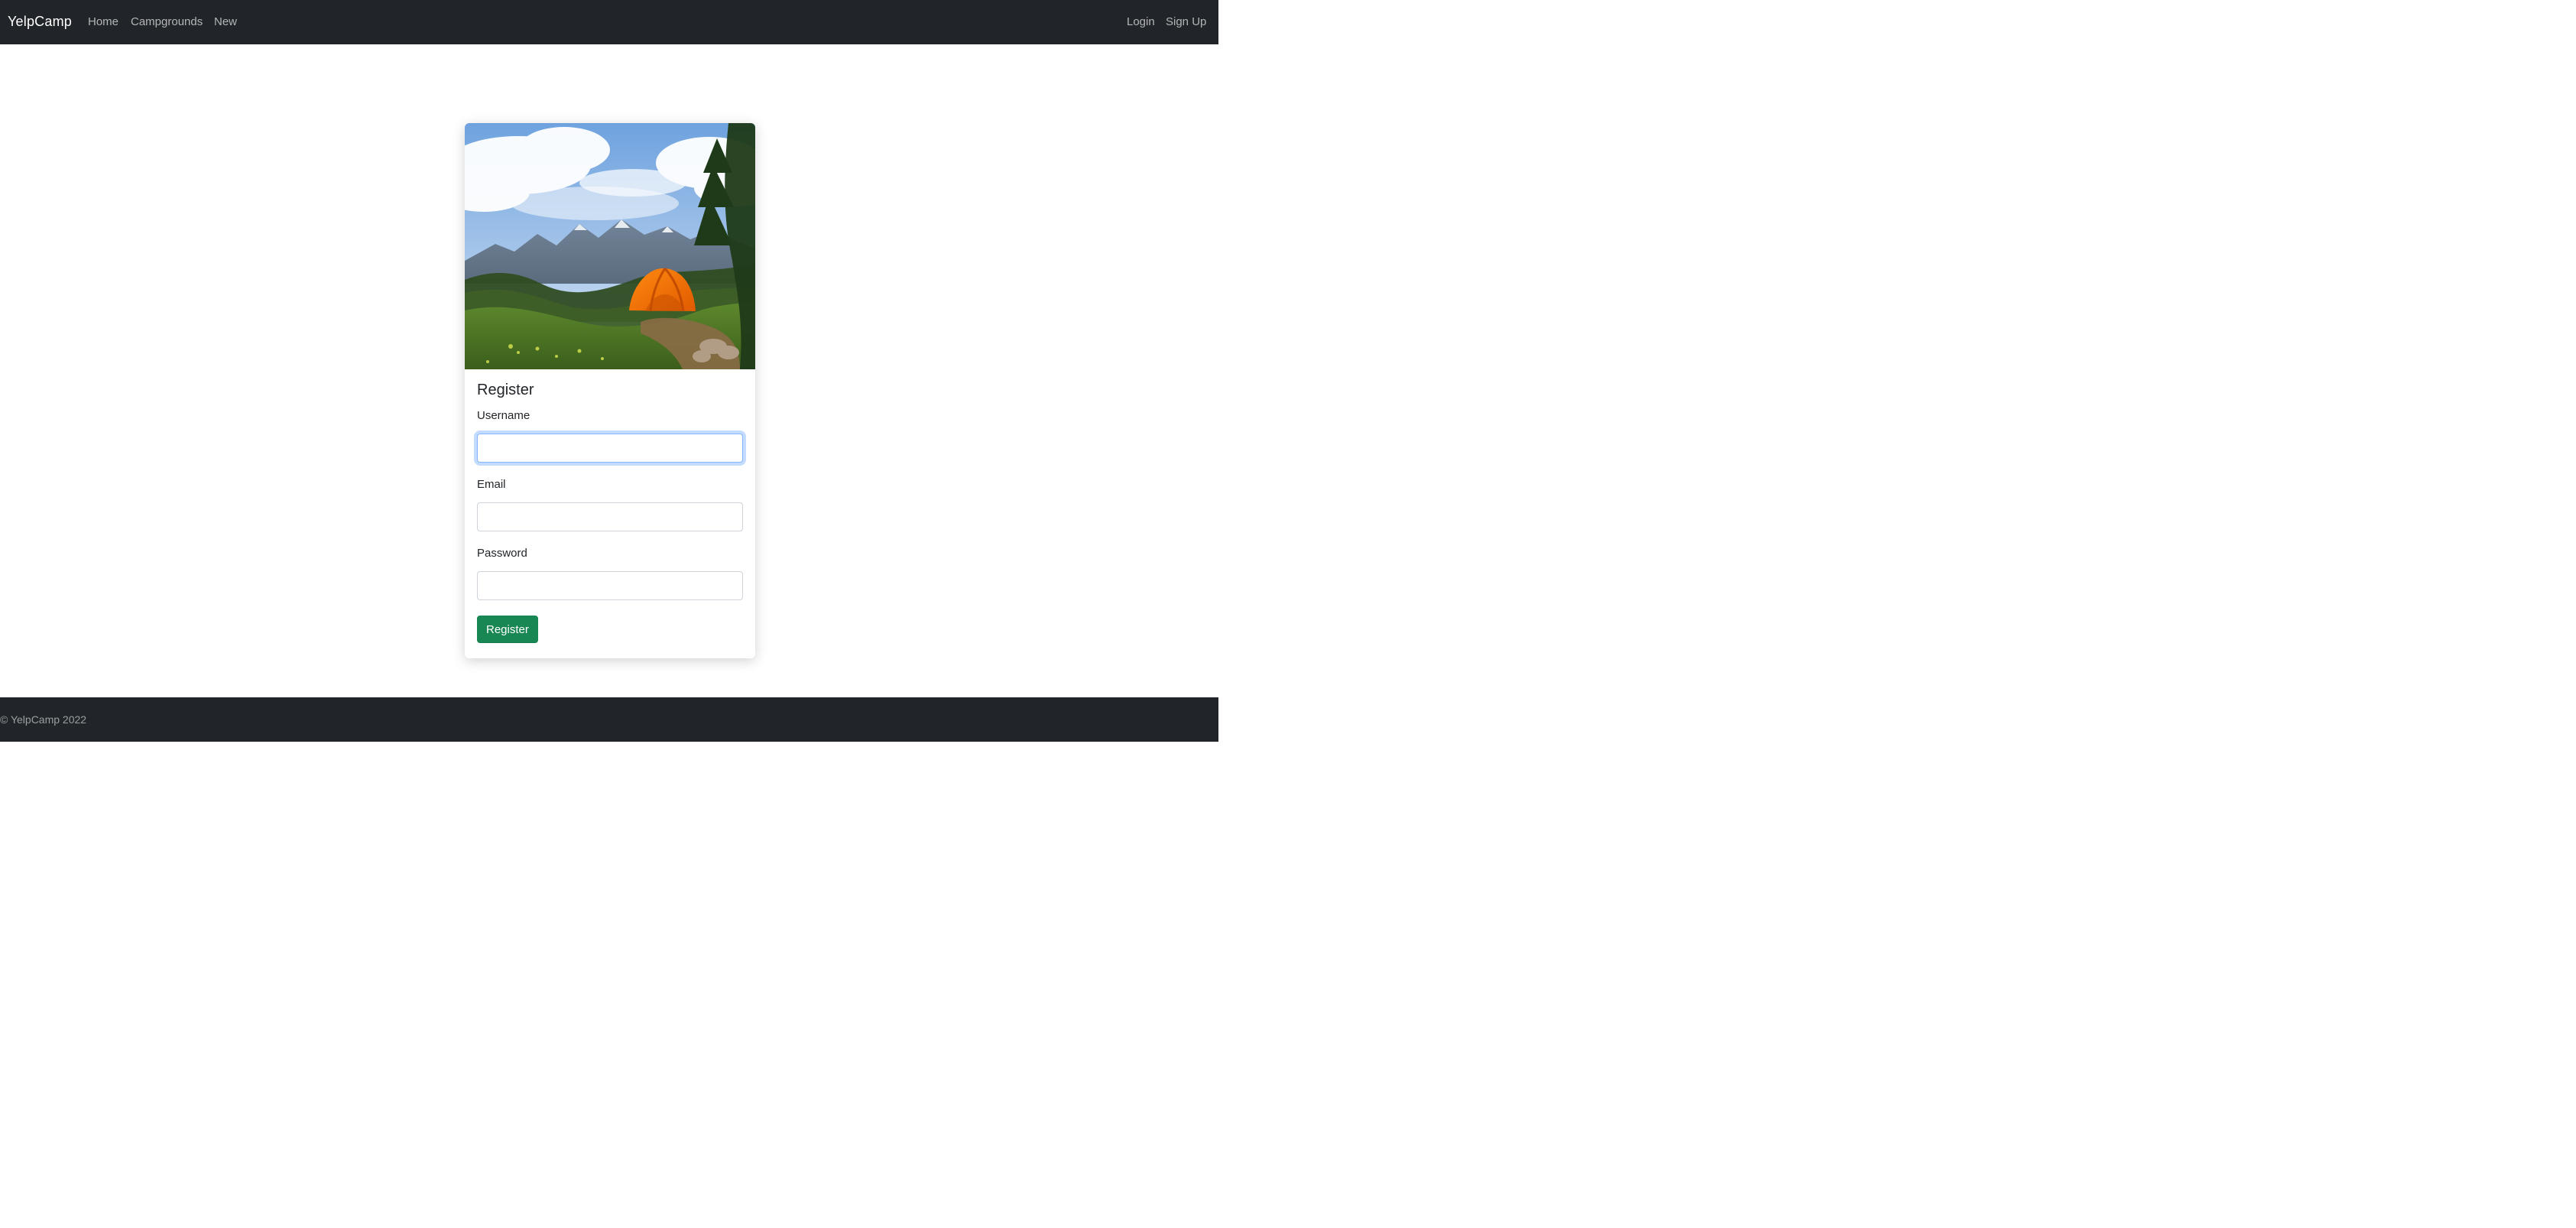 The width and height of the screenshot is (2576, 1228). I want to click on email-label: Email, so click(492, 484).